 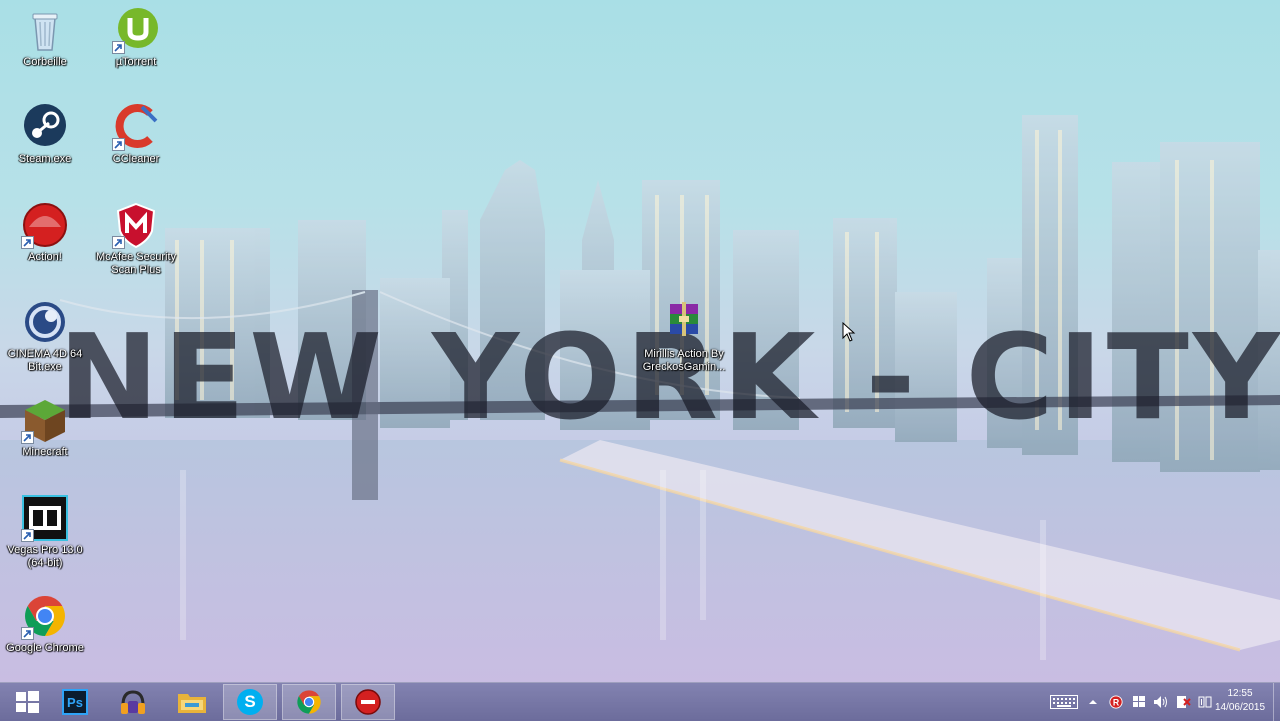 What do you see at coordinates (45, 62) in the screenshot?
I see `desktop-icon-label: Corbeille` at bounding box center [45, 62].